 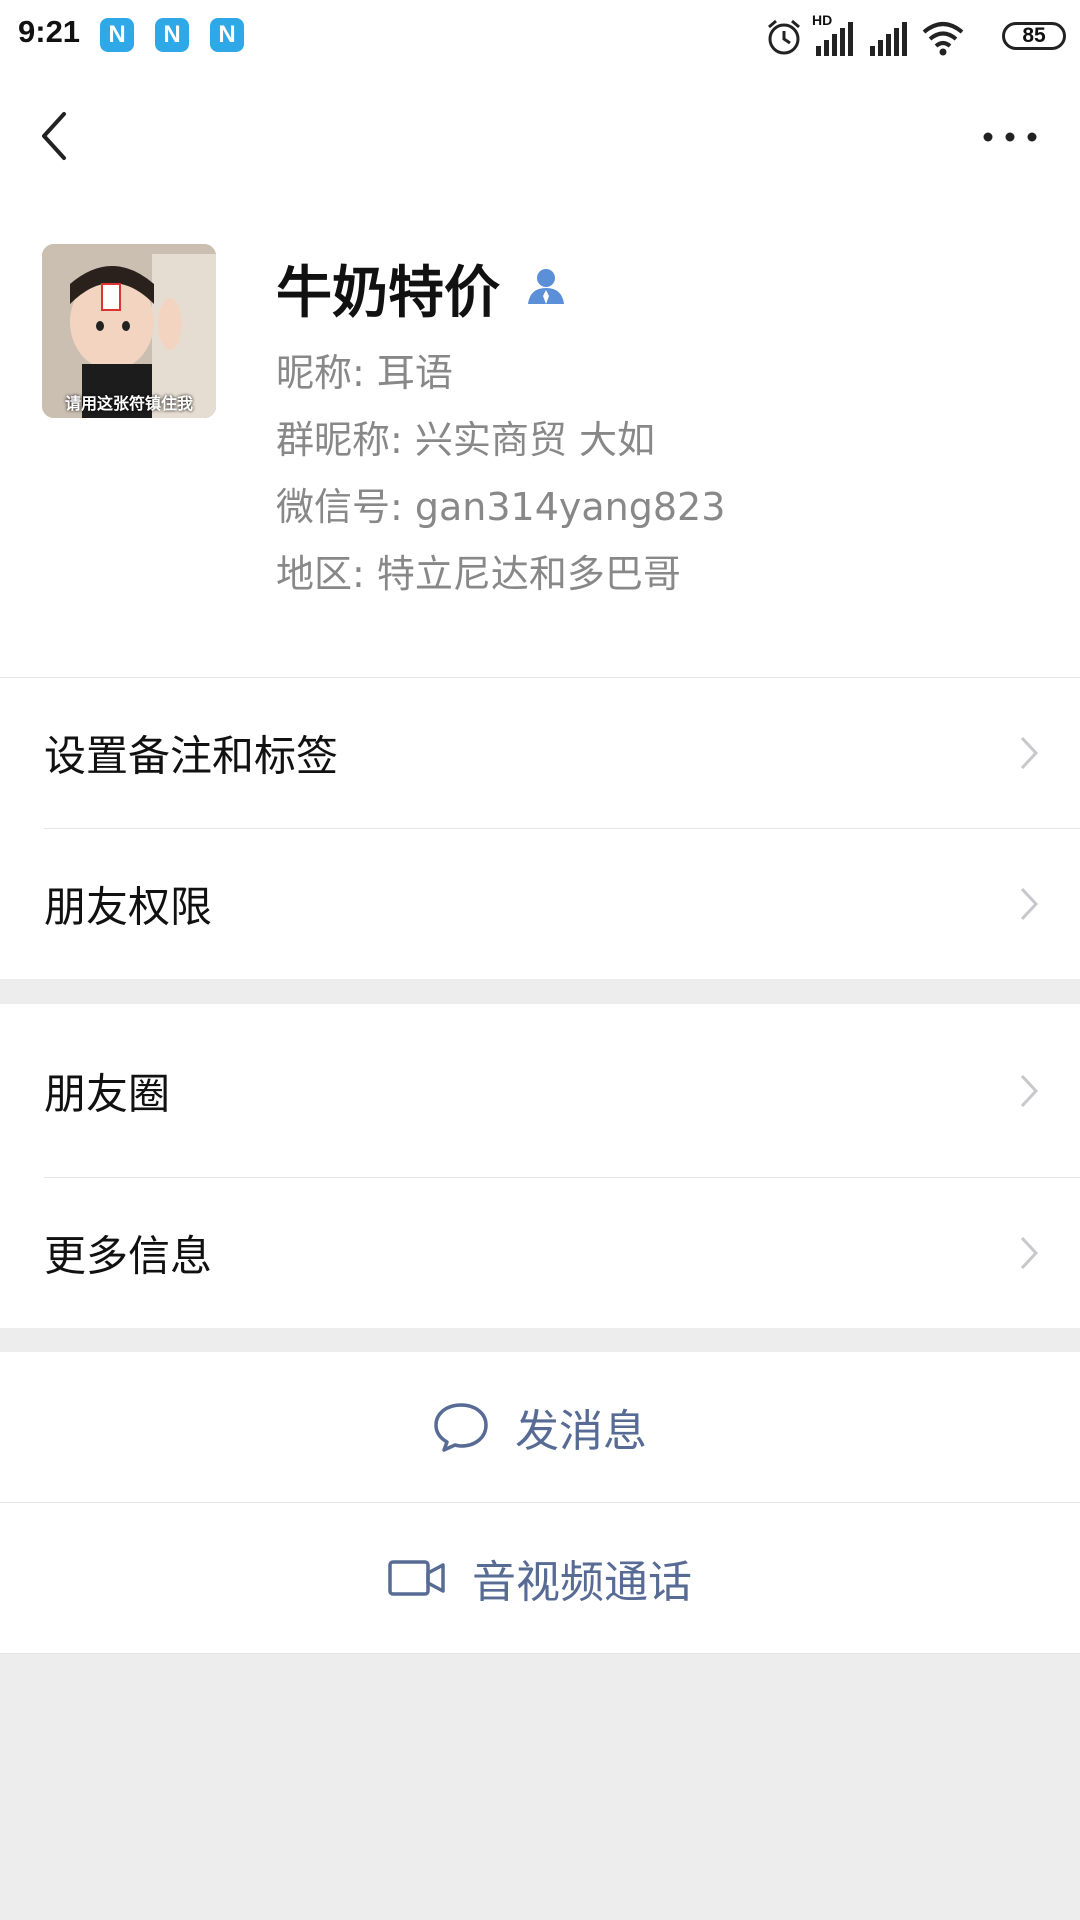 I want to click on menu-item-label: 朋友权限, so click(x=128, y=907).